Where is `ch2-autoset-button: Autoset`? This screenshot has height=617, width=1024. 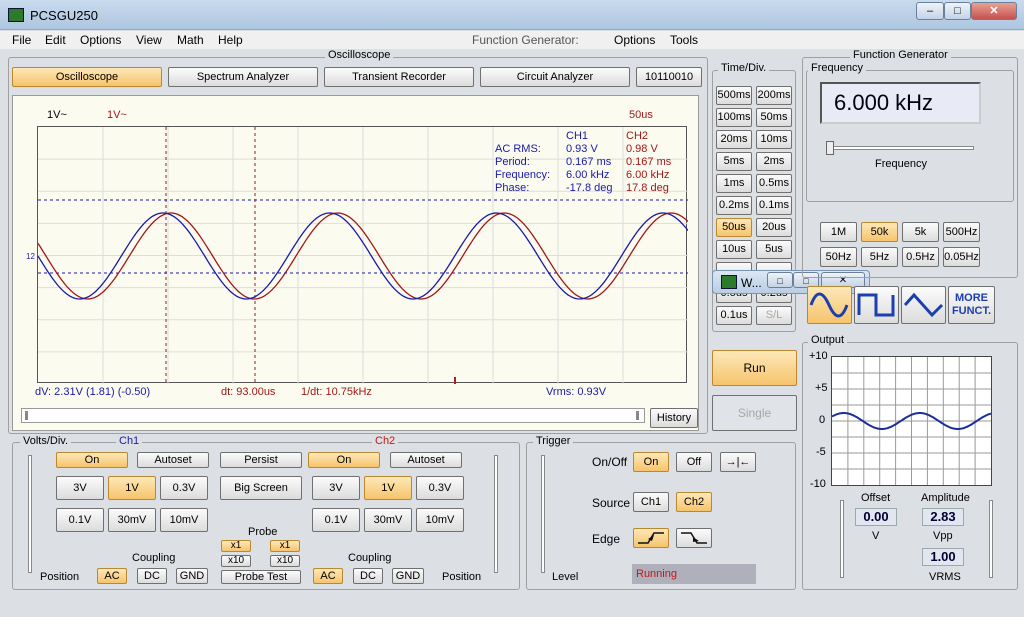 ch2-autoset-button: Autoset is located at coordinates (426, 460).